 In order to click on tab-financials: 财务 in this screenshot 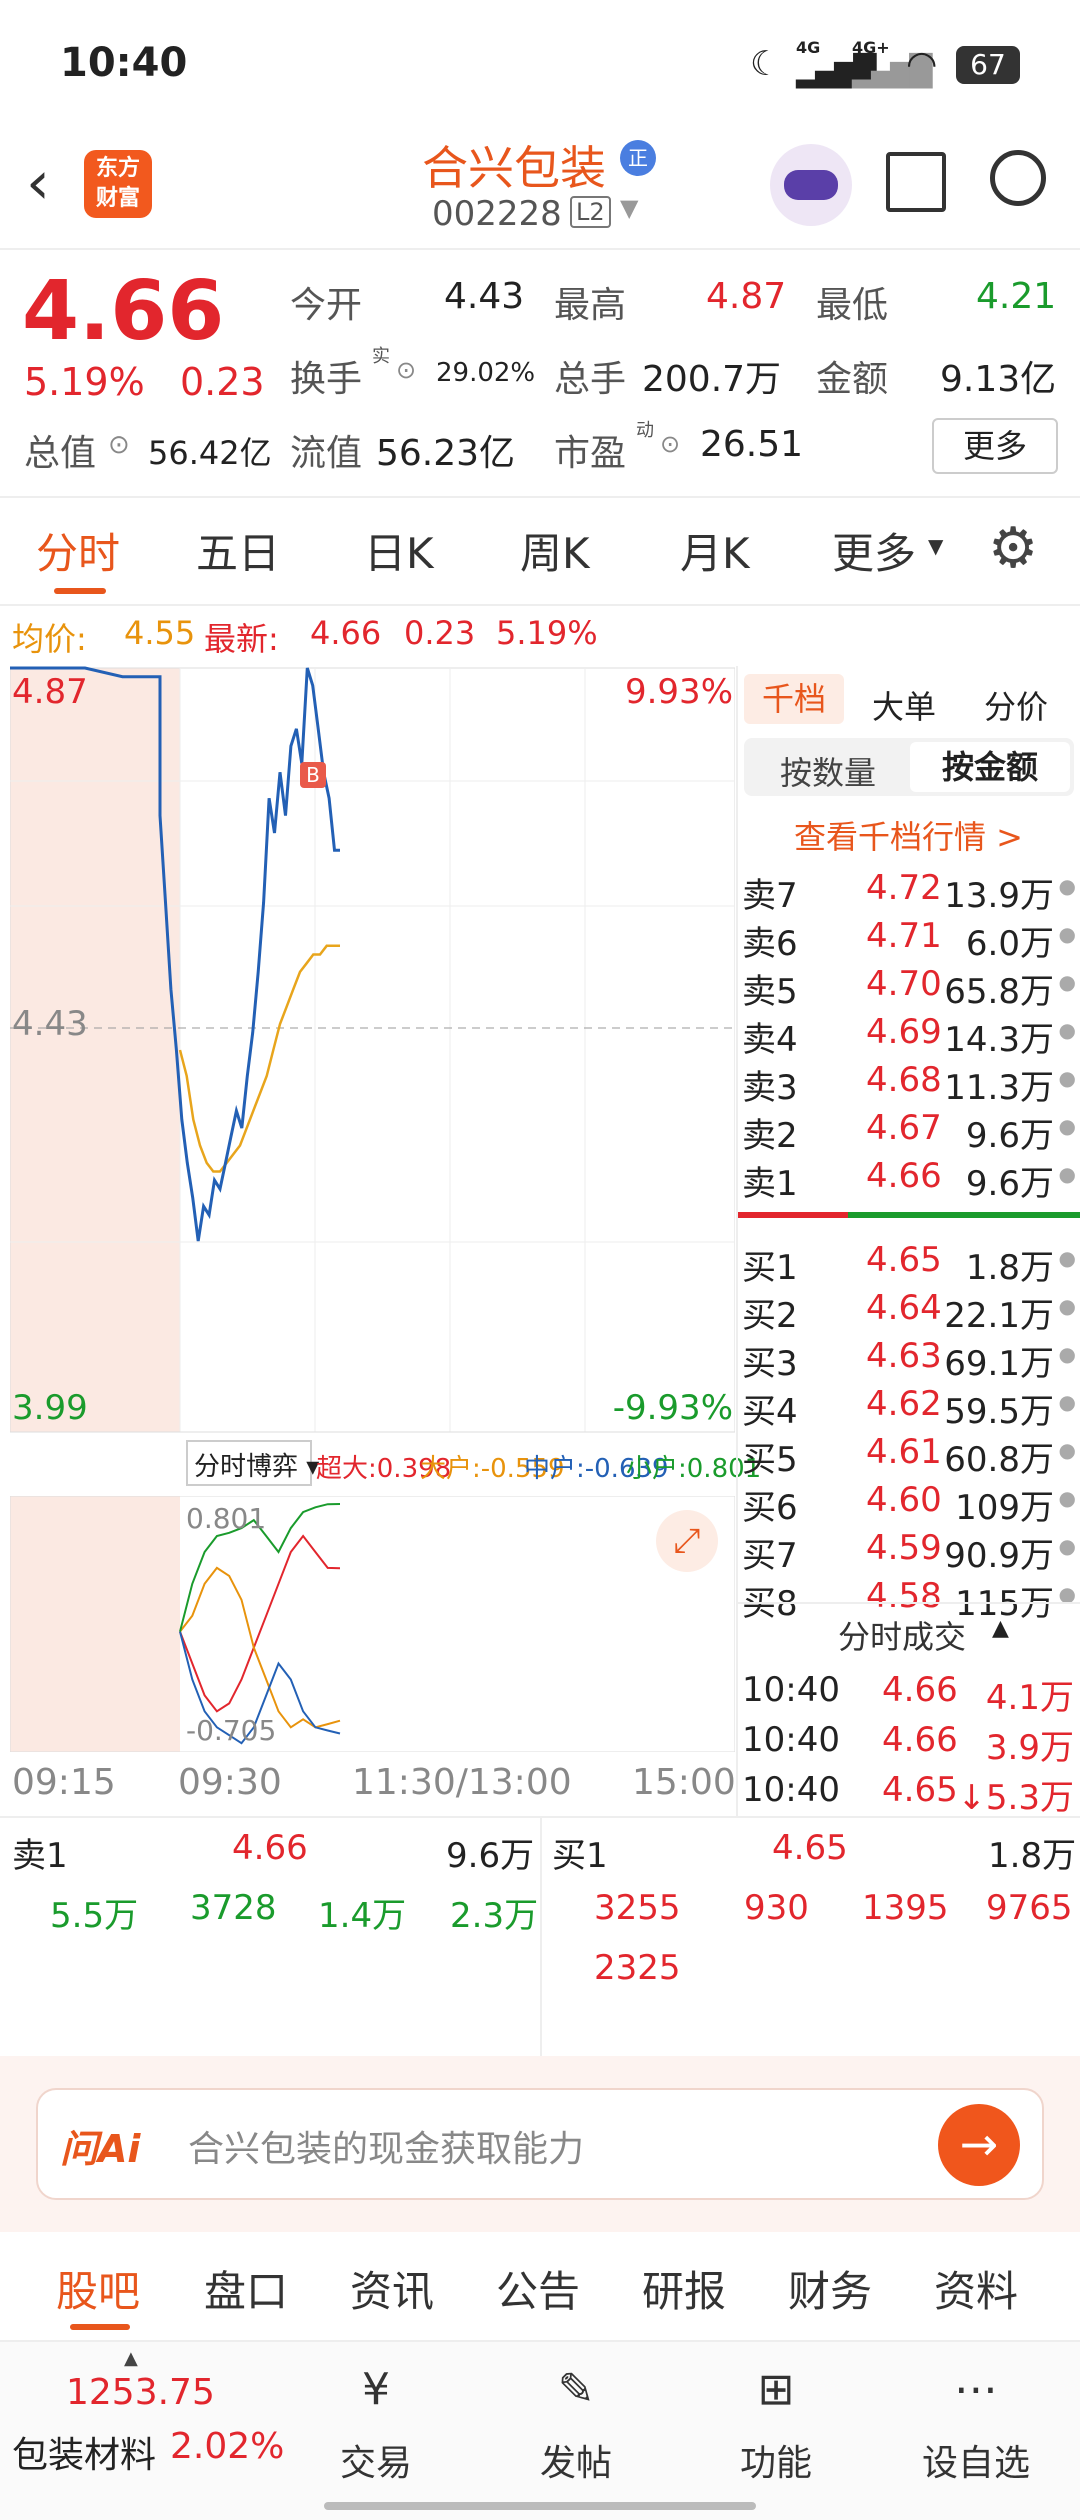, I will do `click(830, 2288)`.